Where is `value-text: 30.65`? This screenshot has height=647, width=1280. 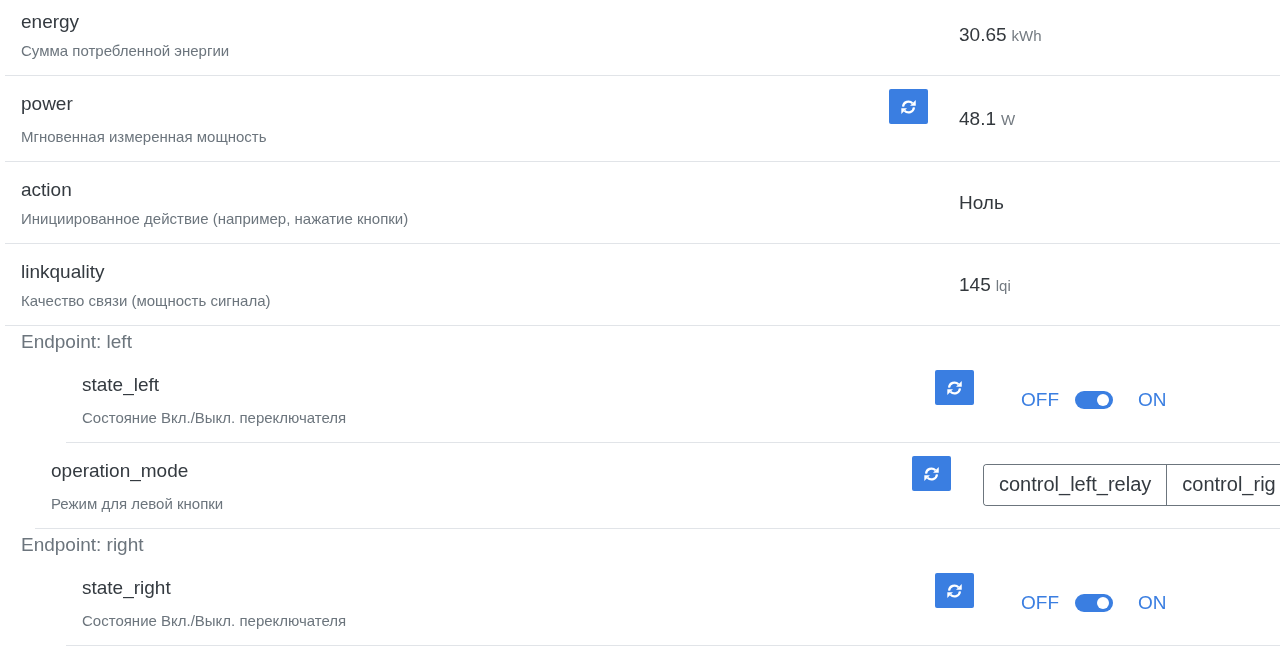
value-text: 30.65 is located at coordinates (983, 34).